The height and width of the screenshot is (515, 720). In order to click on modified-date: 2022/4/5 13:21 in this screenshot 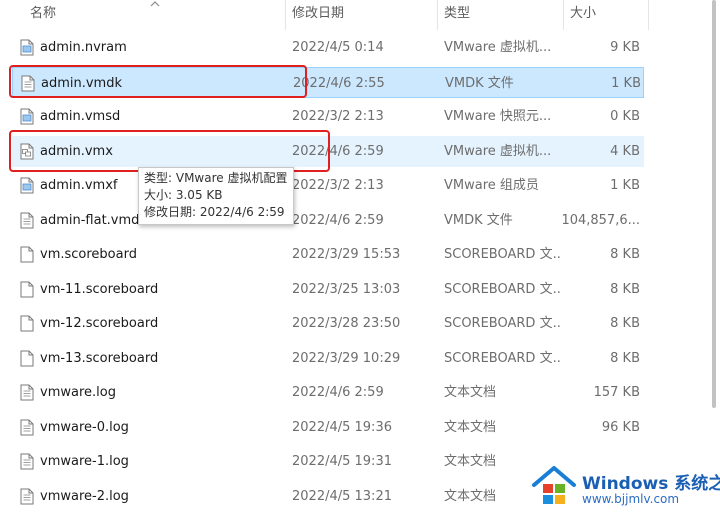, I will do `click(342, 496)`.